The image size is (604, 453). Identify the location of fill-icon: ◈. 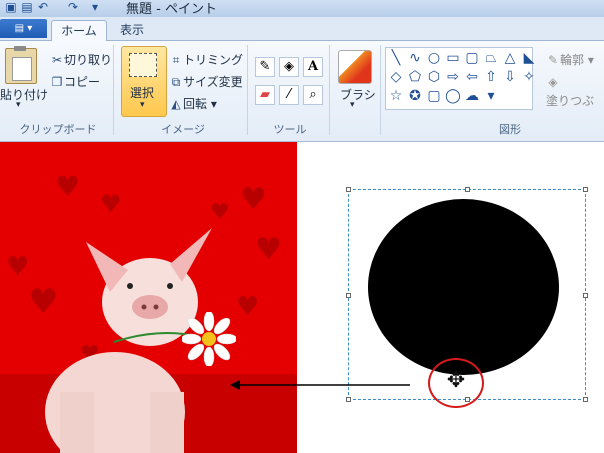
(553, 82).